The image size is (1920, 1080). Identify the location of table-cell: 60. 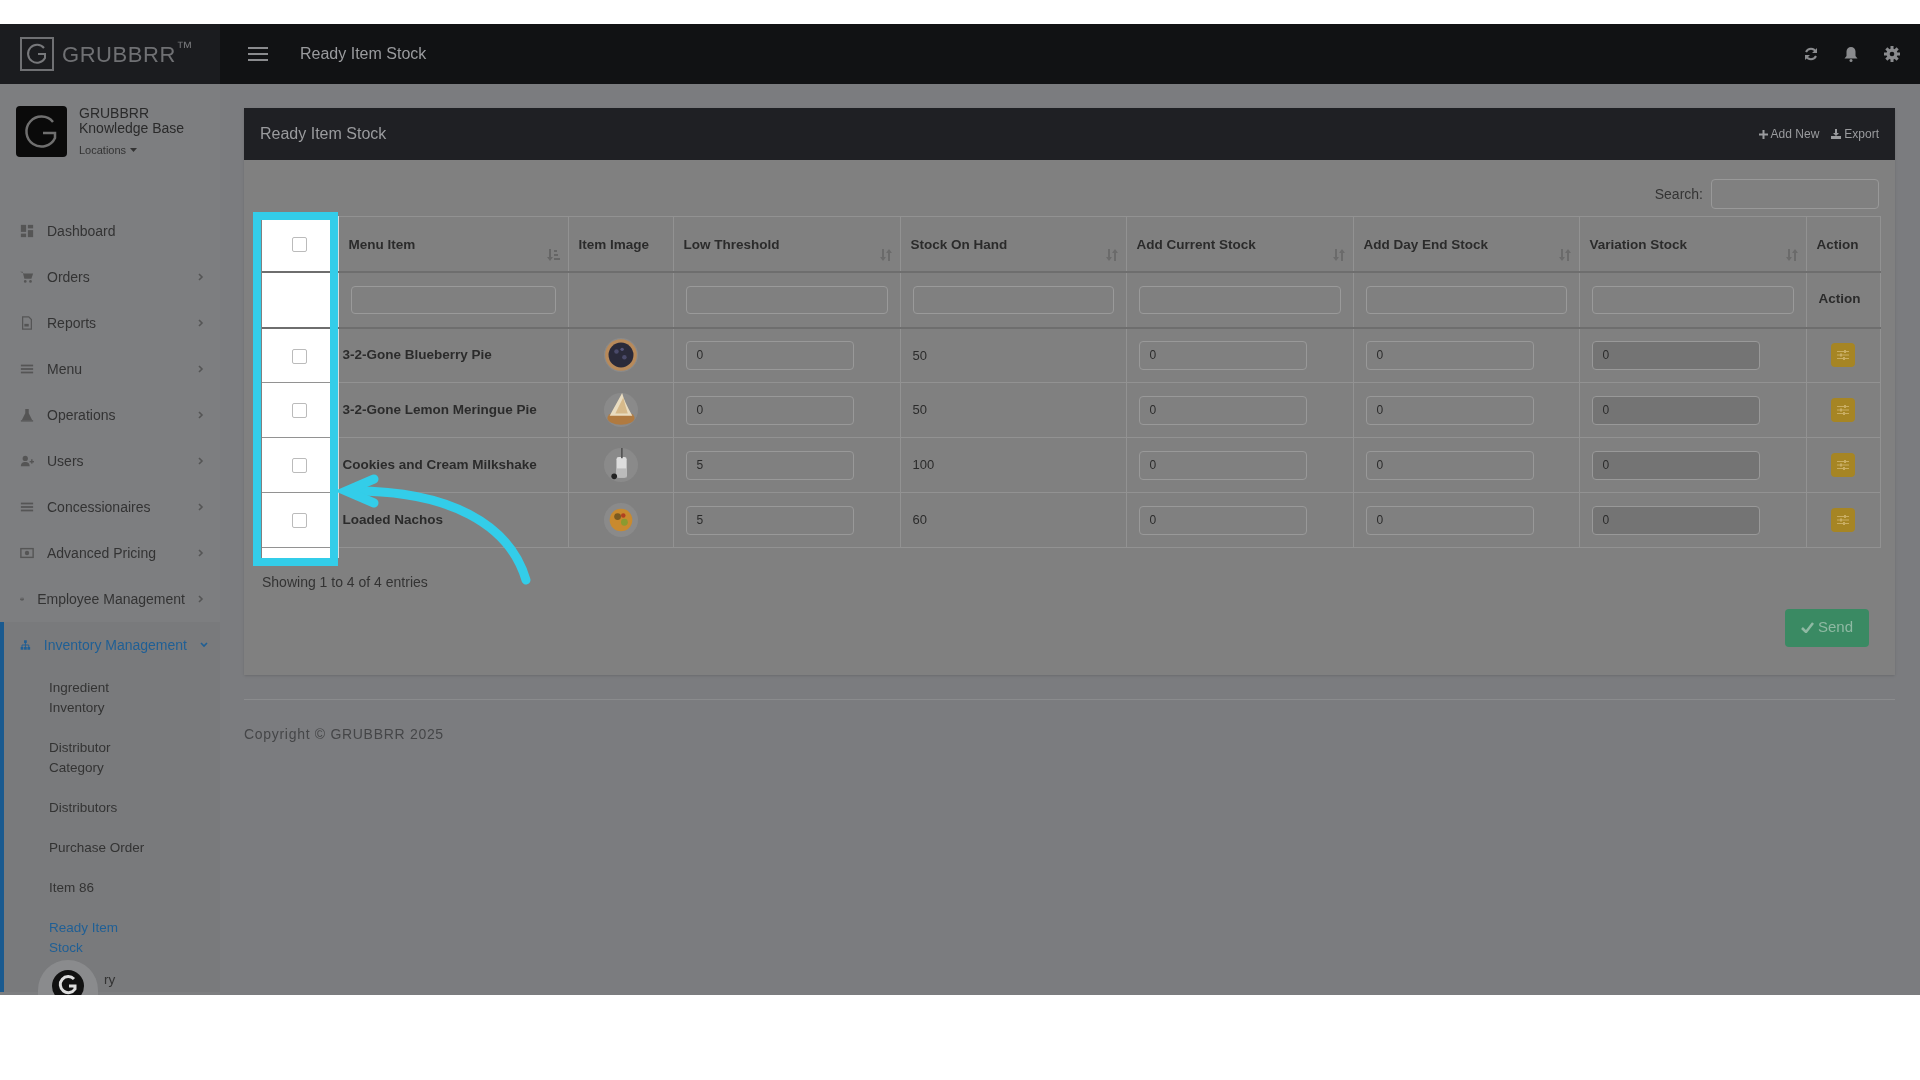
(919, 520).